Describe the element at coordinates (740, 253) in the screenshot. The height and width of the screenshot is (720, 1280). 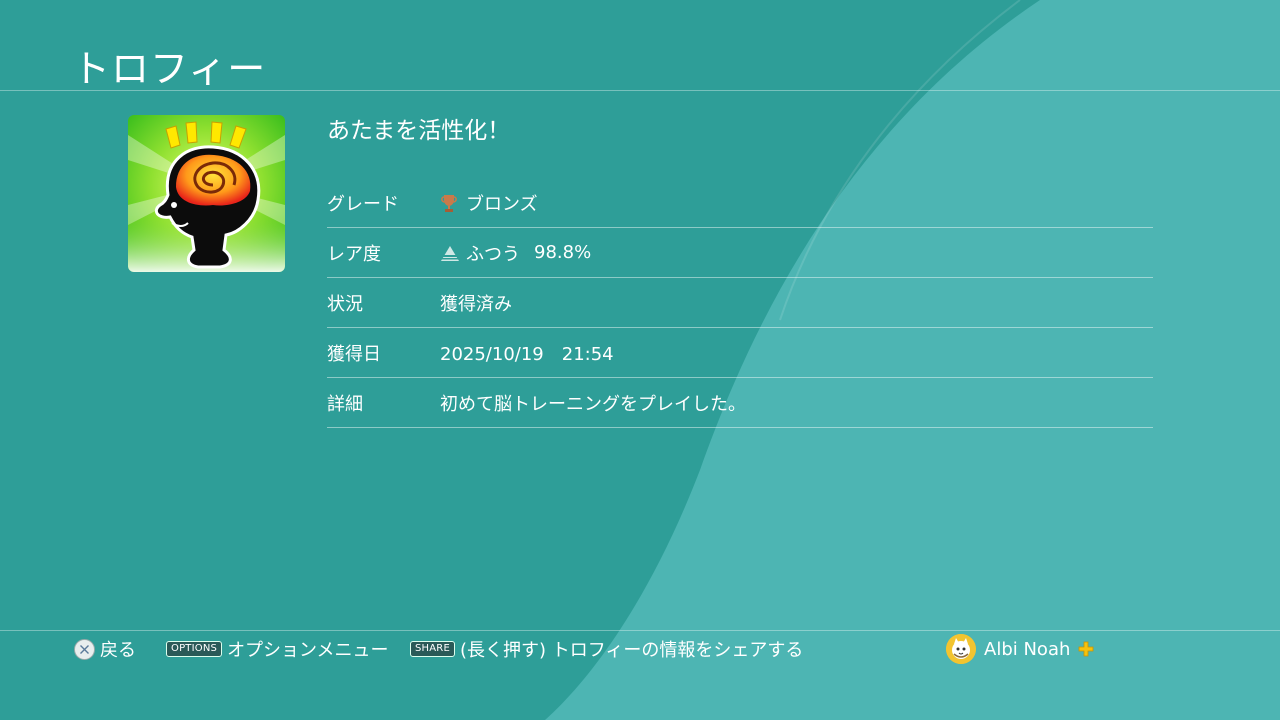
I see `rarity-row: レア度 ふつう 98.8%` at that location.